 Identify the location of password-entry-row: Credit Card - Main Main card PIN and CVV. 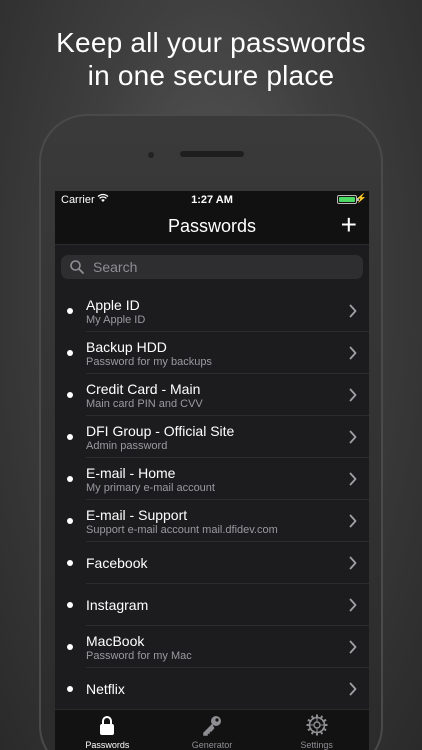
(212, 395).